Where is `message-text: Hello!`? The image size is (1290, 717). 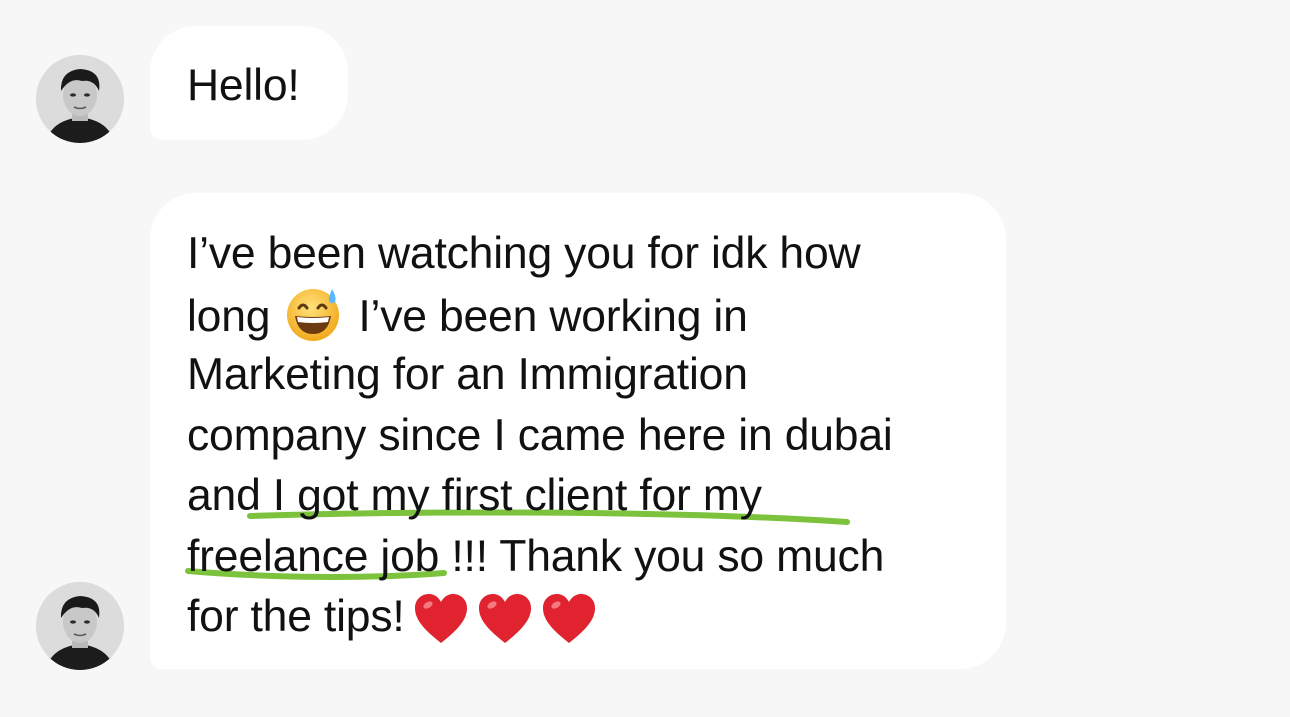 message-text: Hello! is located at coordinates (243, 86).